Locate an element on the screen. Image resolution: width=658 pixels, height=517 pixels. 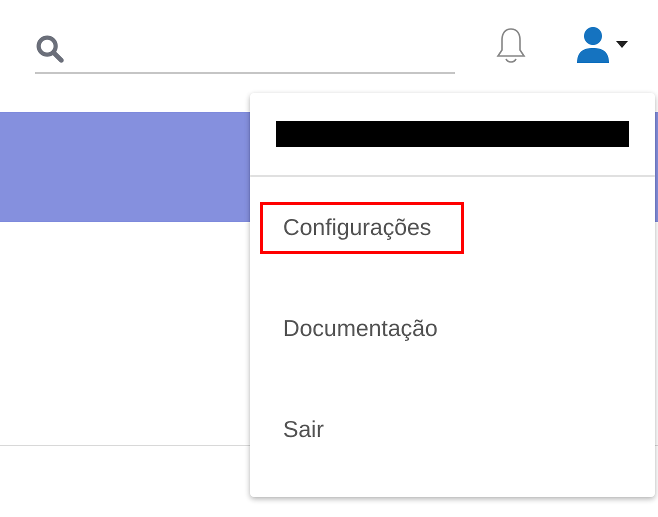
user-icon is located at coordinates (593, 45).